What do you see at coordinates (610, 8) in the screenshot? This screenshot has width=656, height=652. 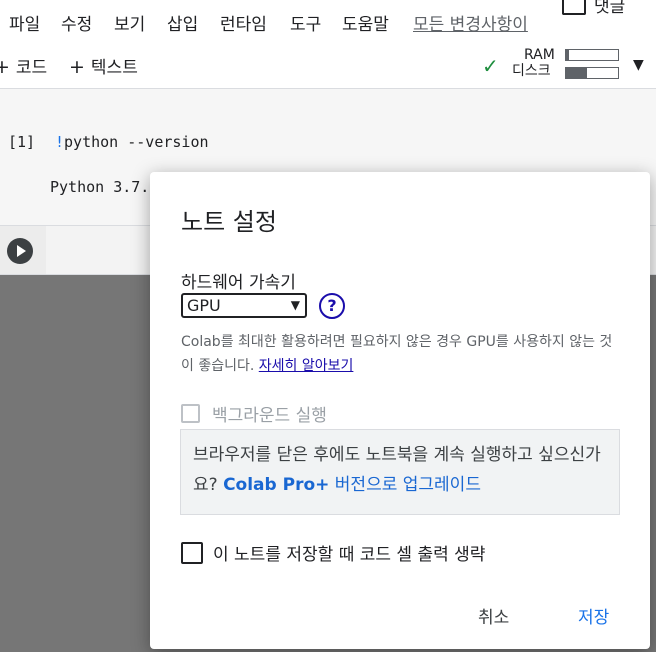 I see `comment-label: 댓글` at bounding box center [610, 8].